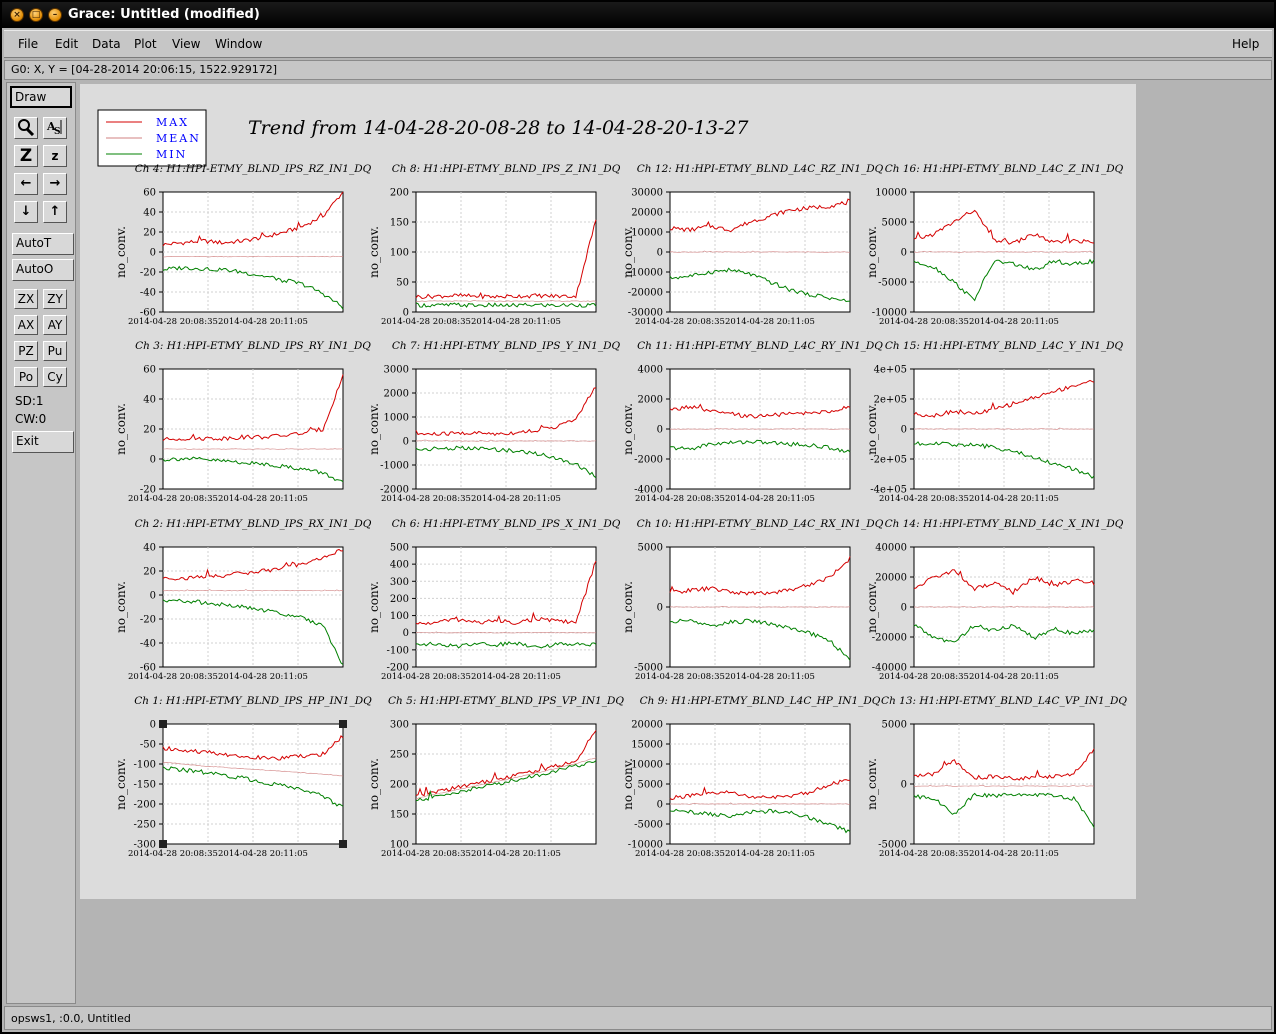 This screenshot has height=1034, width=1276. What do you see at coordinates (43, 244) in the screenshot?
I see `autotick-button: AutoT` at bounding box center [43, 244].